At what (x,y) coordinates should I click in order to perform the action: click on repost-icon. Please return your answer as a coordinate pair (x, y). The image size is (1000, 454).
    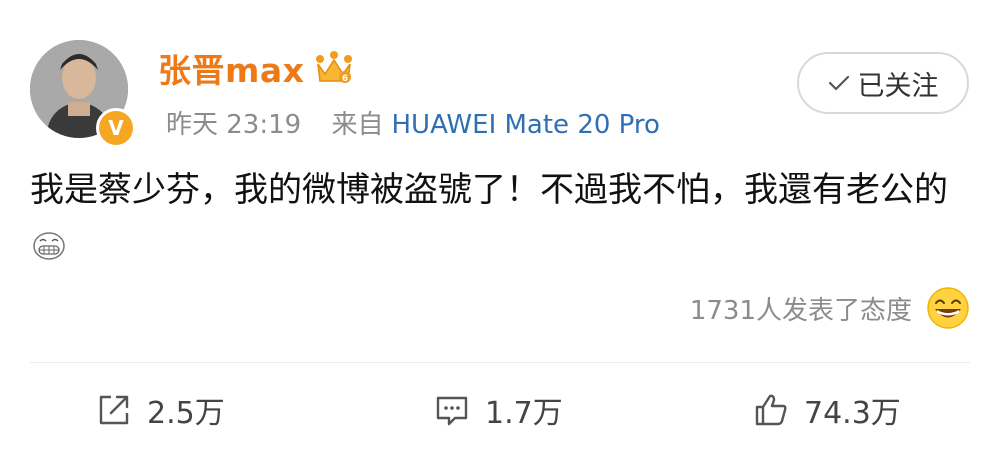
    Looking at the image, I should click on (114, 410).